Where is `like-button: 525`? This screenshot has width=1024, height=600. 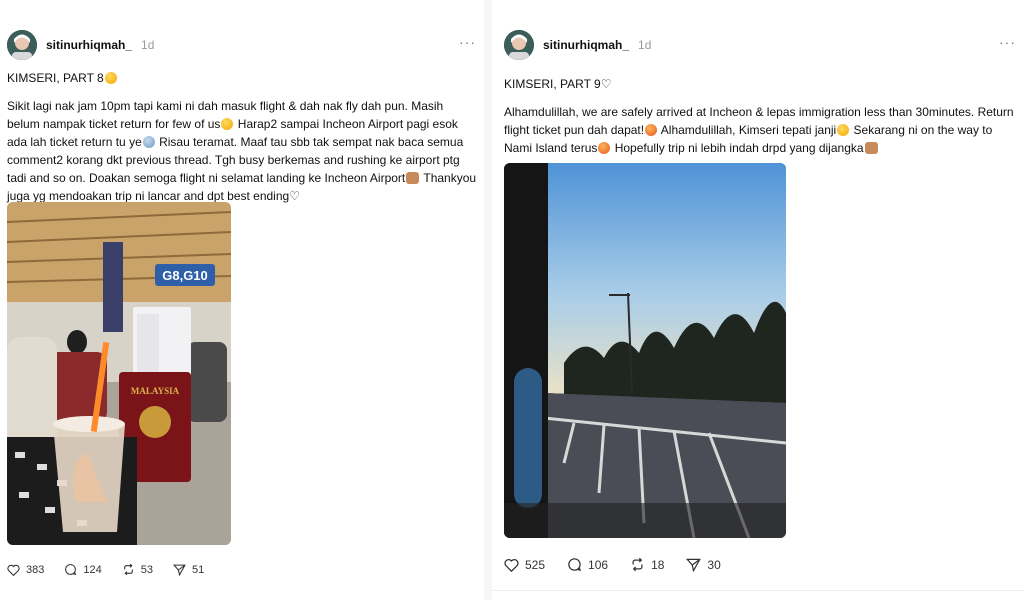
like-button: 525 is located at coordinates (524, 565).